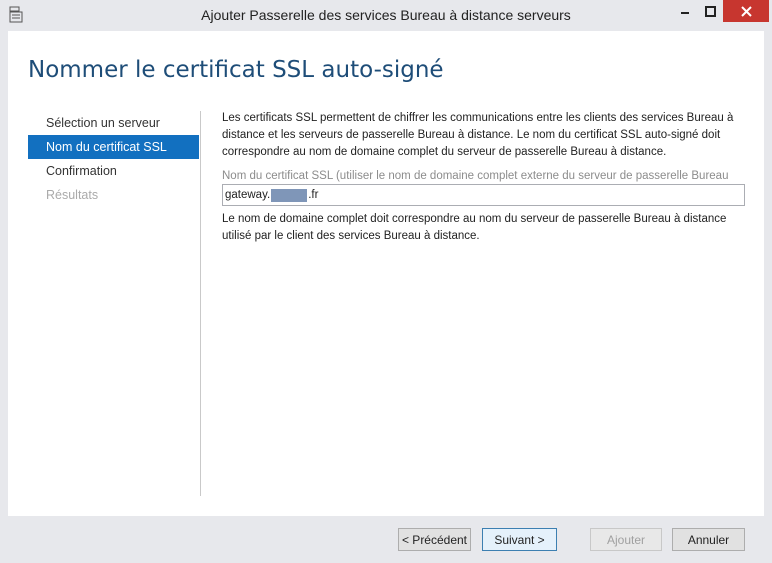 This screenshot has width=772, height=563. Describe the element at coordinates (434, 539) in the screenshot. I see `previous-button: < Précédent` at that location.